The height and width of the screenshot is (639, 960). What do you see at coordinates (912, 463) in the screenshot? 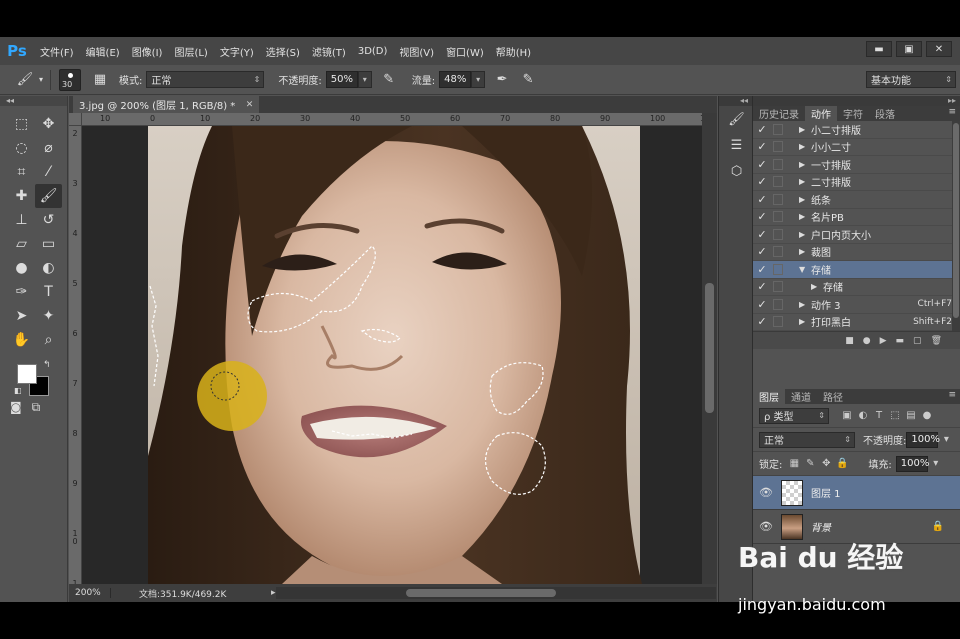
I see `layer-fill-input: 100%` at bounding box center [912, 463].